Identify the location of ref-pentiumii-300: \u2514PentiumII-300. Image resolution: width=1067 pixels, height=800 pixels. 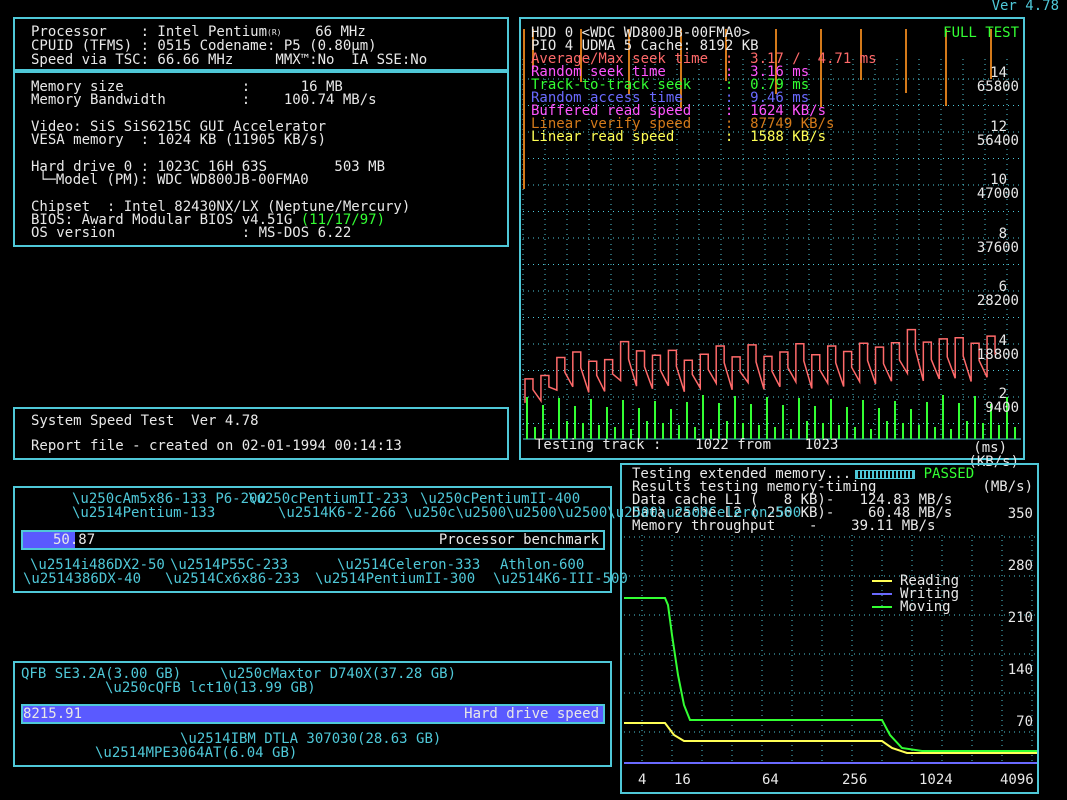
(395, 579).